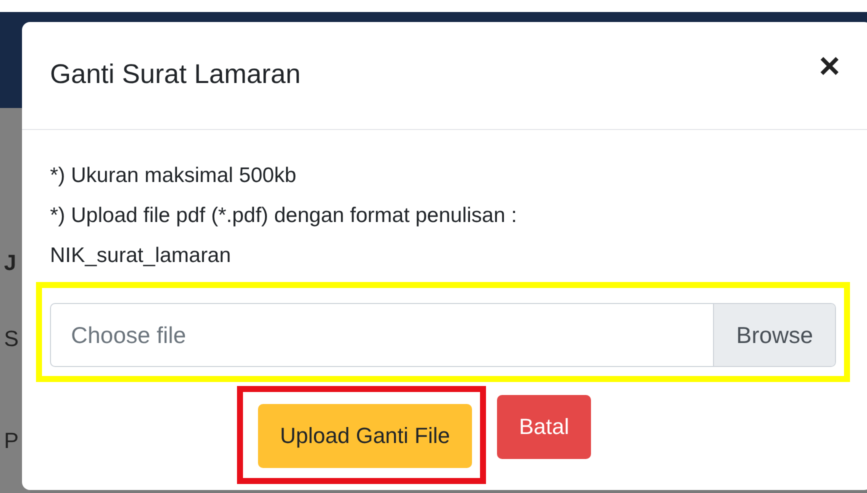  Describe the element at coordinates (443, 335) in the screenshot. I see `file-input: Choose file Browse` at that location.